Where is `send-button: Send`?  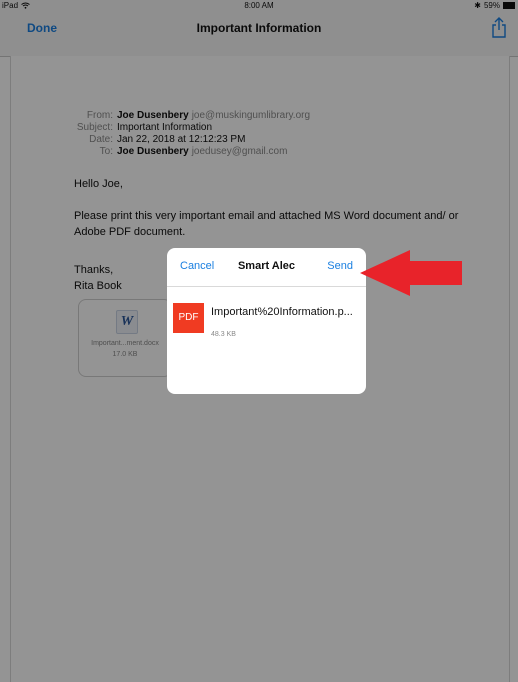 send-button: Send is located at coordinates (340, 266).